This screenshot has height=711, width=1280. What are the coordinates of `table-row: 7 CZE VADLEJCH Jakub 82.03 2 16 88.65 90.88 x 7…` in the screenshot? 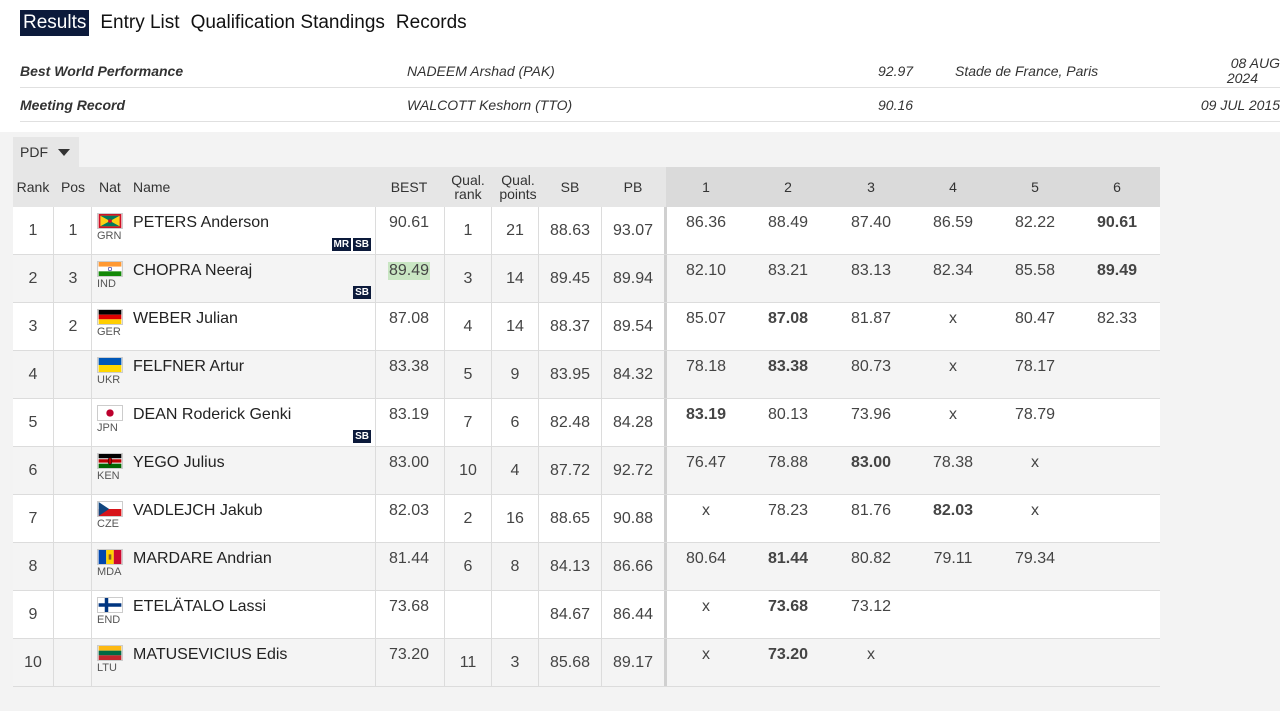 It's located at (586, 519).